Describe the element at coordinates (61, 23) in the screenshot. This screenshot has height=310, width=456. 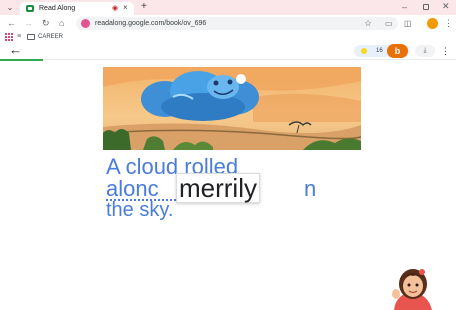
I see `home-icon: ⌂` at that location.